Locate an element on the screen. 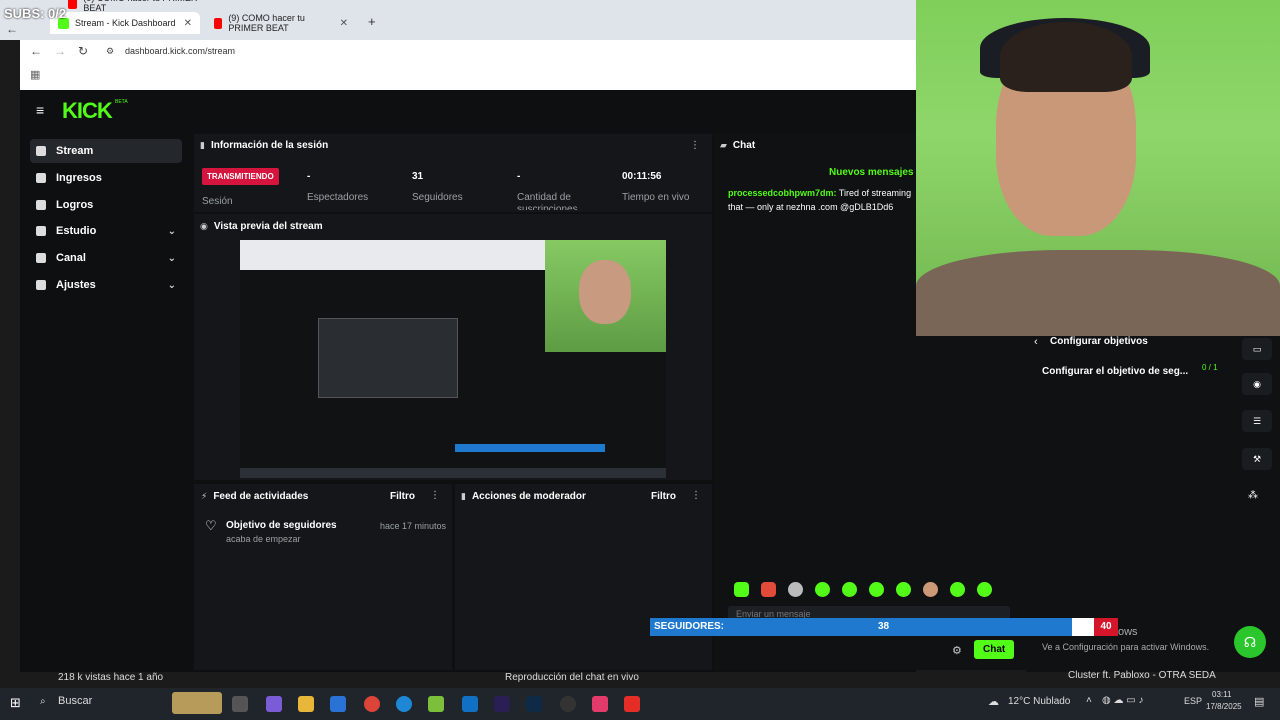 The height and width of the screenshot is (720, 1280). obs-icon is located at coordinates (568, 704).